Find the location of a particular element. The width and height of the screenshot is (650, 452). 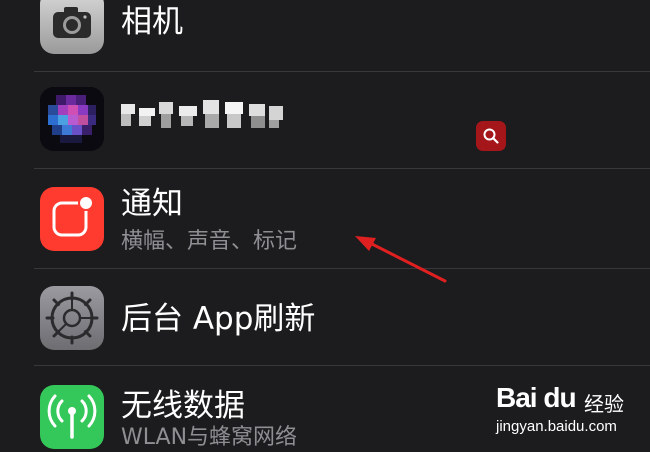

baidu-watermark: Bai du 经验 jingyan.baidu.com is located at coordinates (568, 407).